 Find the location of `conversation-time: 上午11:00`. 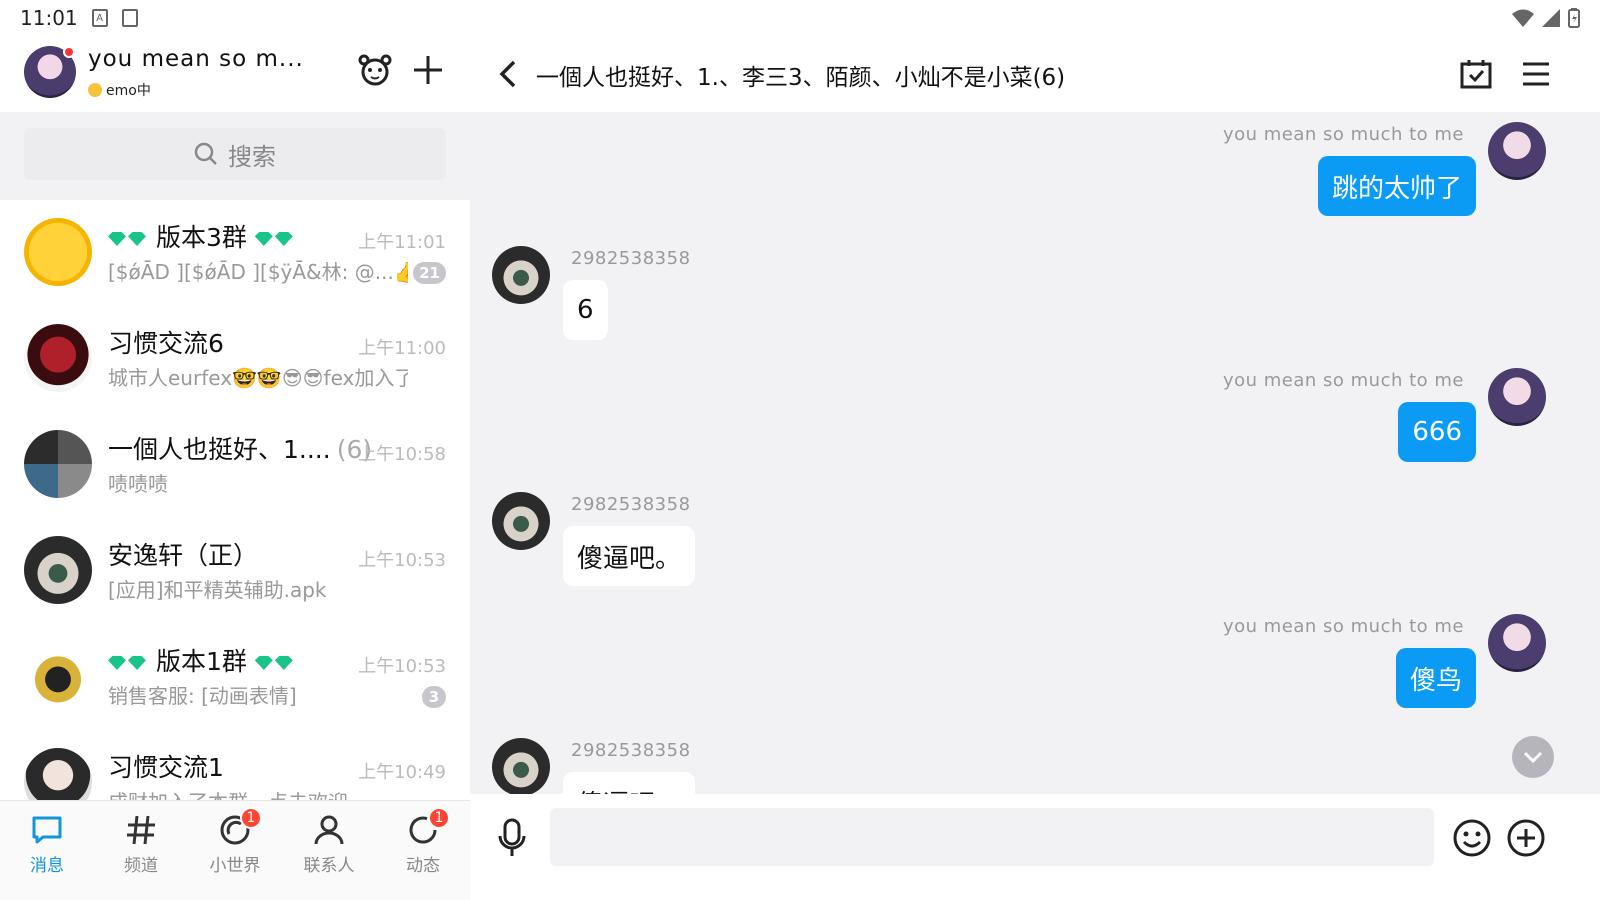

conversation-time: 上午11:00 is located at coordinates (402, 348).